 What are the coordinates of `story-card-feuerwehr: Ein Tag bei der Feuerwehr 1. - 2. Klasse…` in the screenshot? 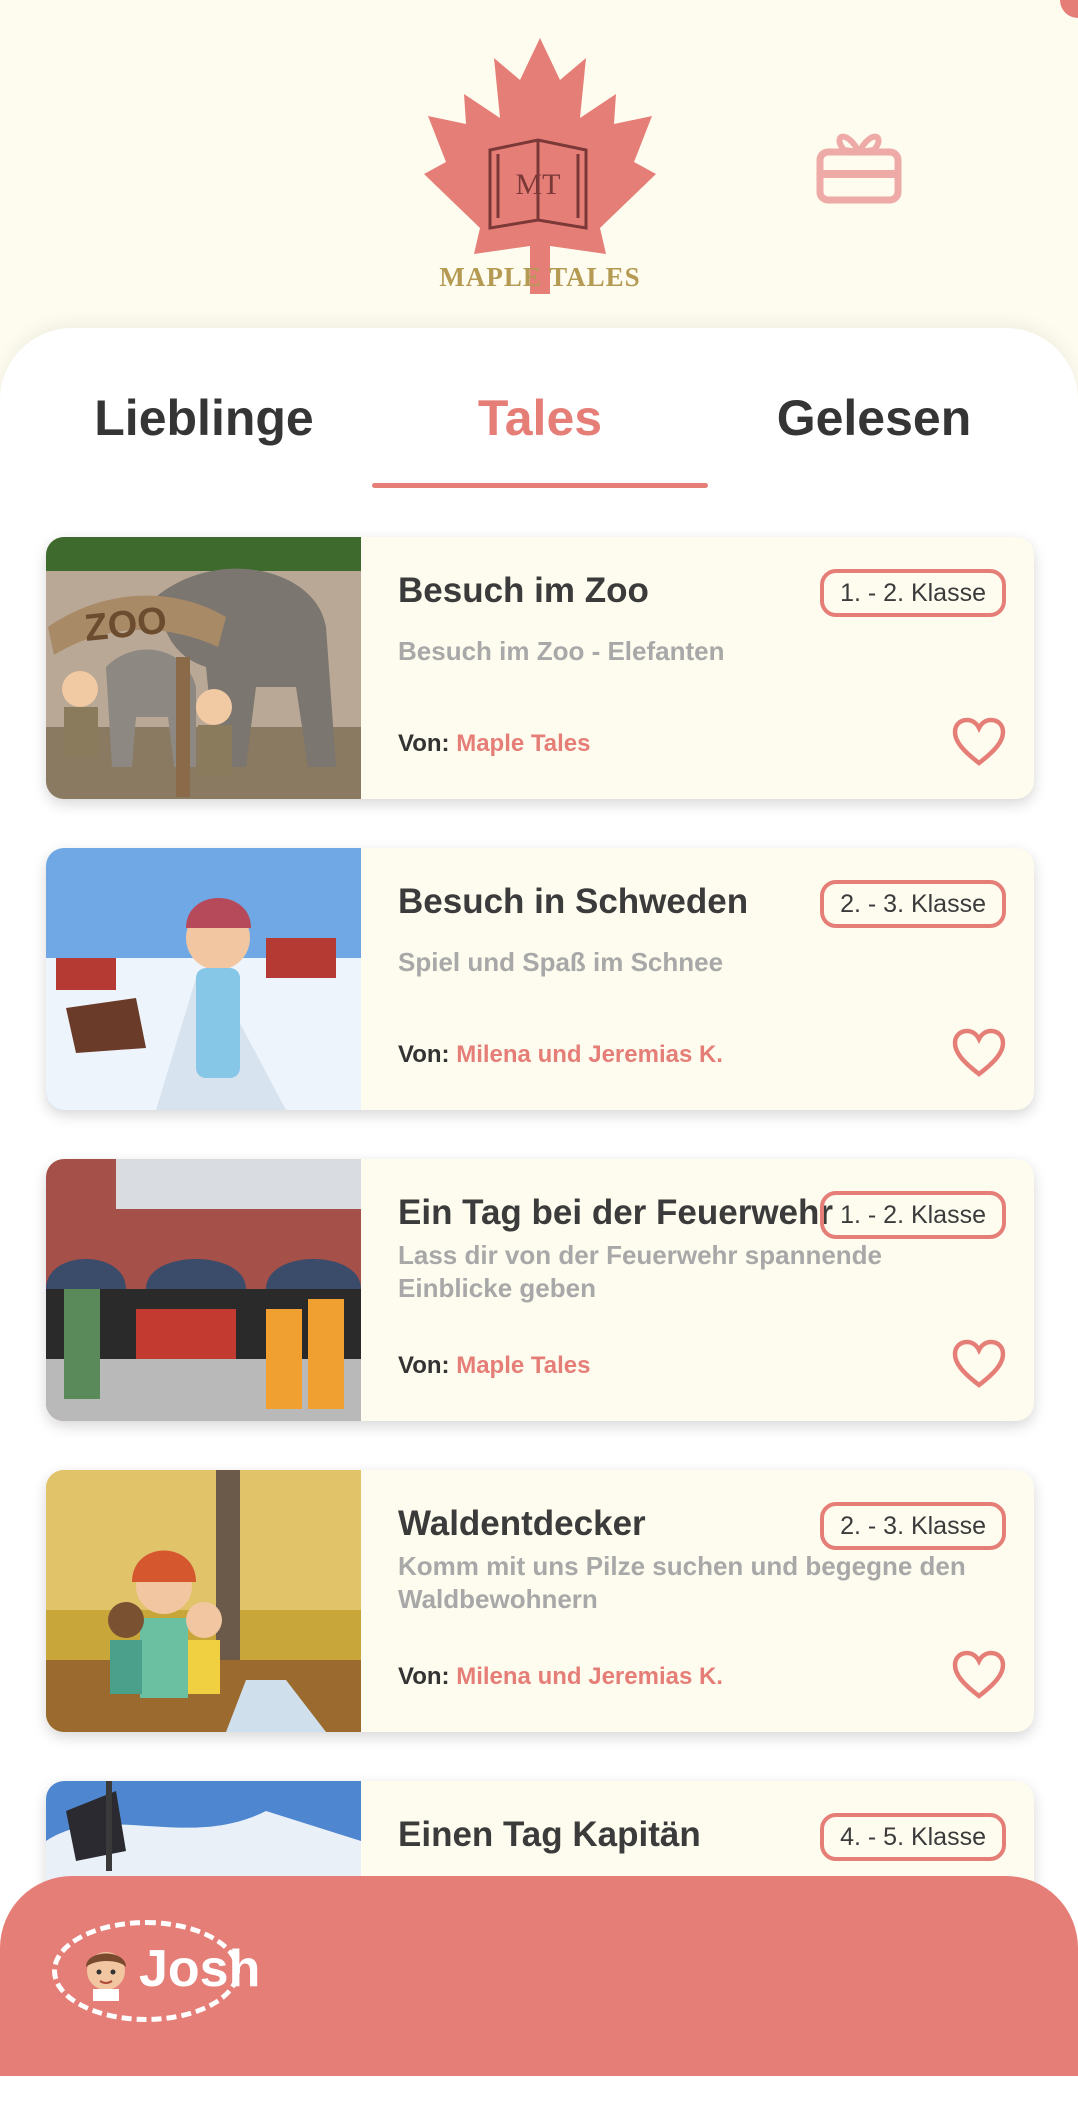 It's located at (540, 1290).